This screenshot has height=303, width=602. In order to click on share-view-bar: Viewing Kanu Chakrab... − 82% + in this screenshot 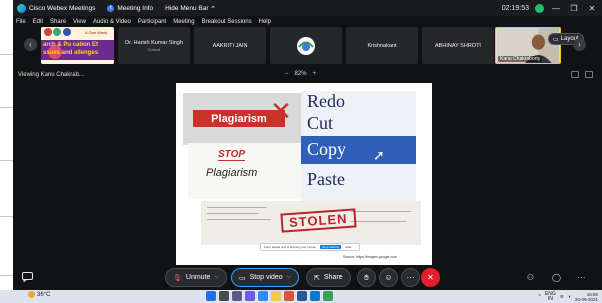, I will do `click(307, 75)`.